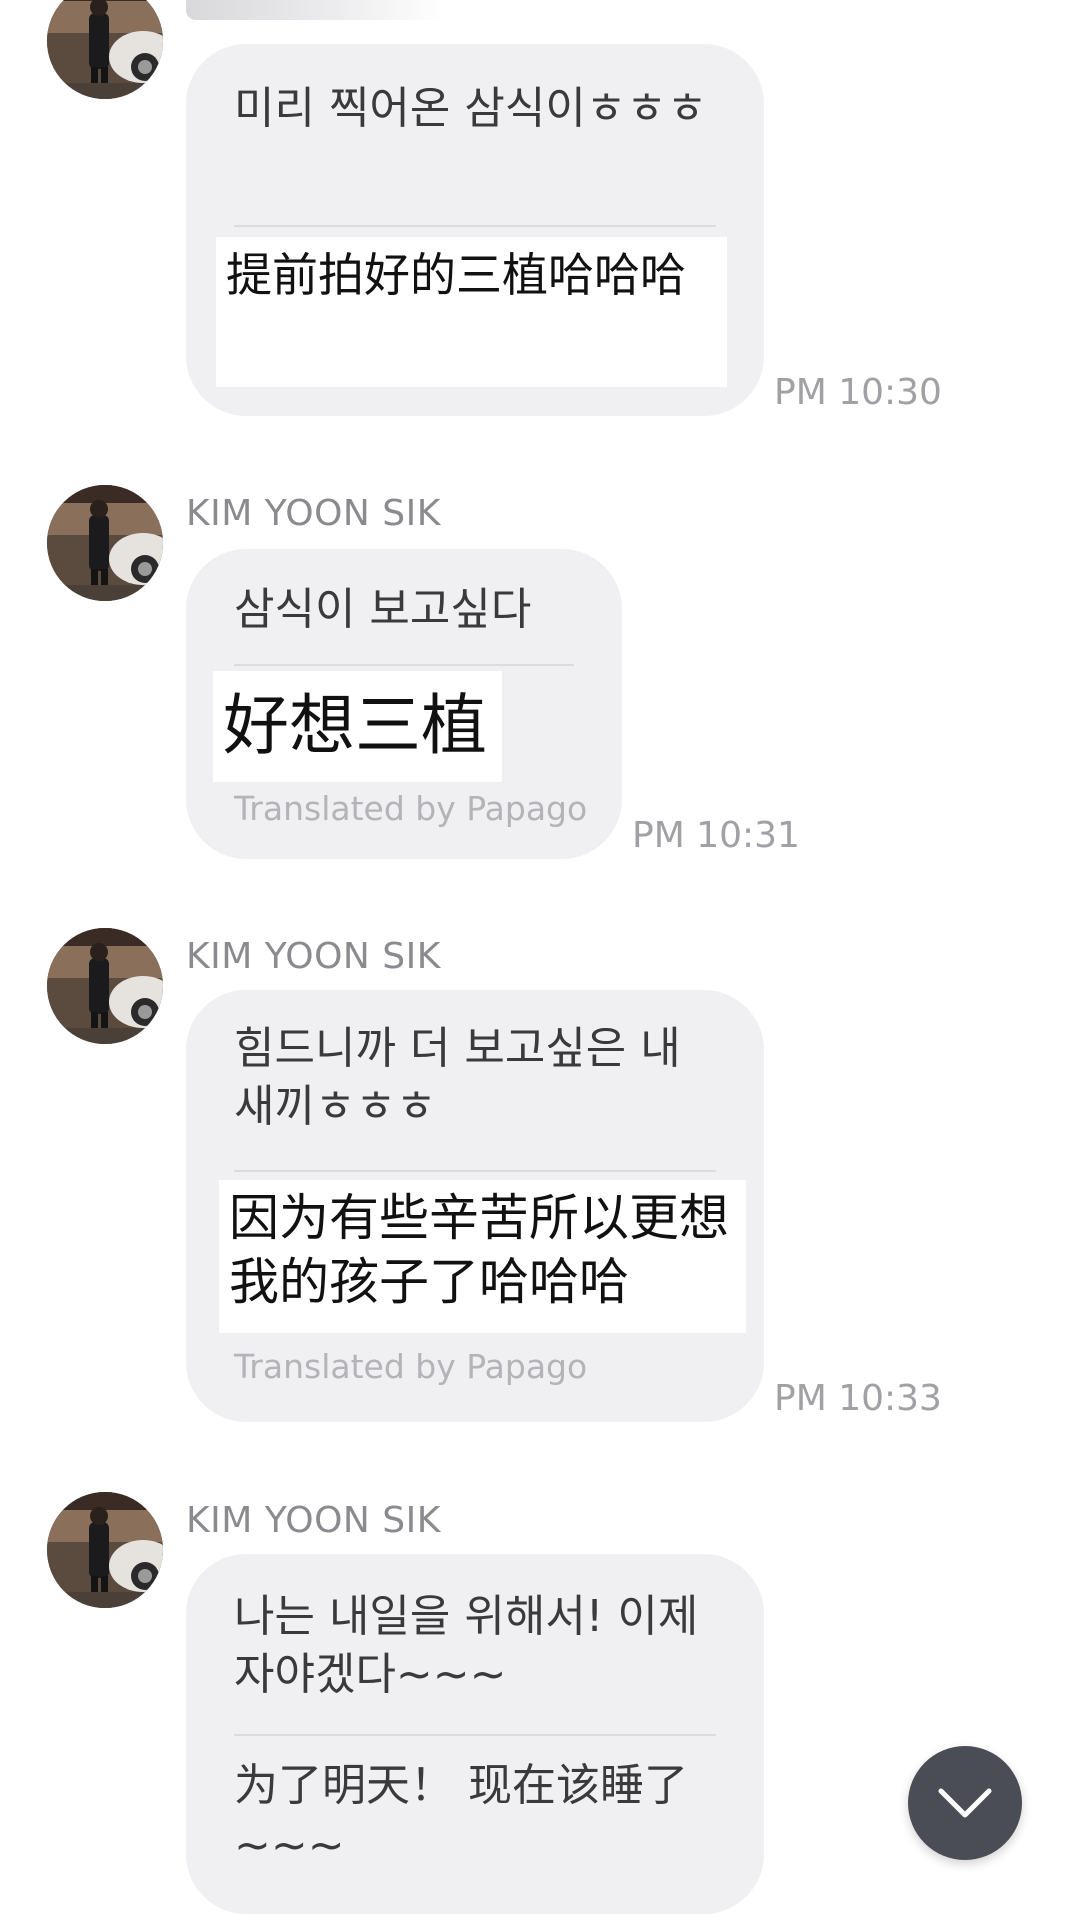  What do you see at coordinates (466, 1645) in the screenshot?
I see `original-text: 나는 내일을 위해서! 이제 자야겠다~~~` at bounding box center [466, 1645].